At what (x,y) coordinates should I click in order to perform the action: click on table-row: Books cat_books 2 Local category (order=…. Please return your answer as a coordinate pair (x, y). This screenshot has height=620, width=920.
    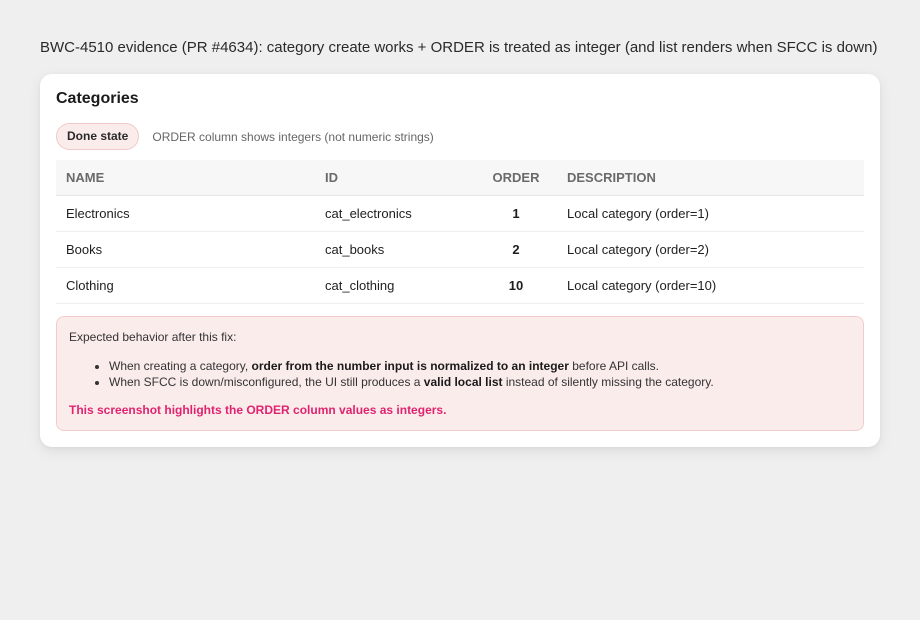
    Looking at the image, I should click on (460, 249).